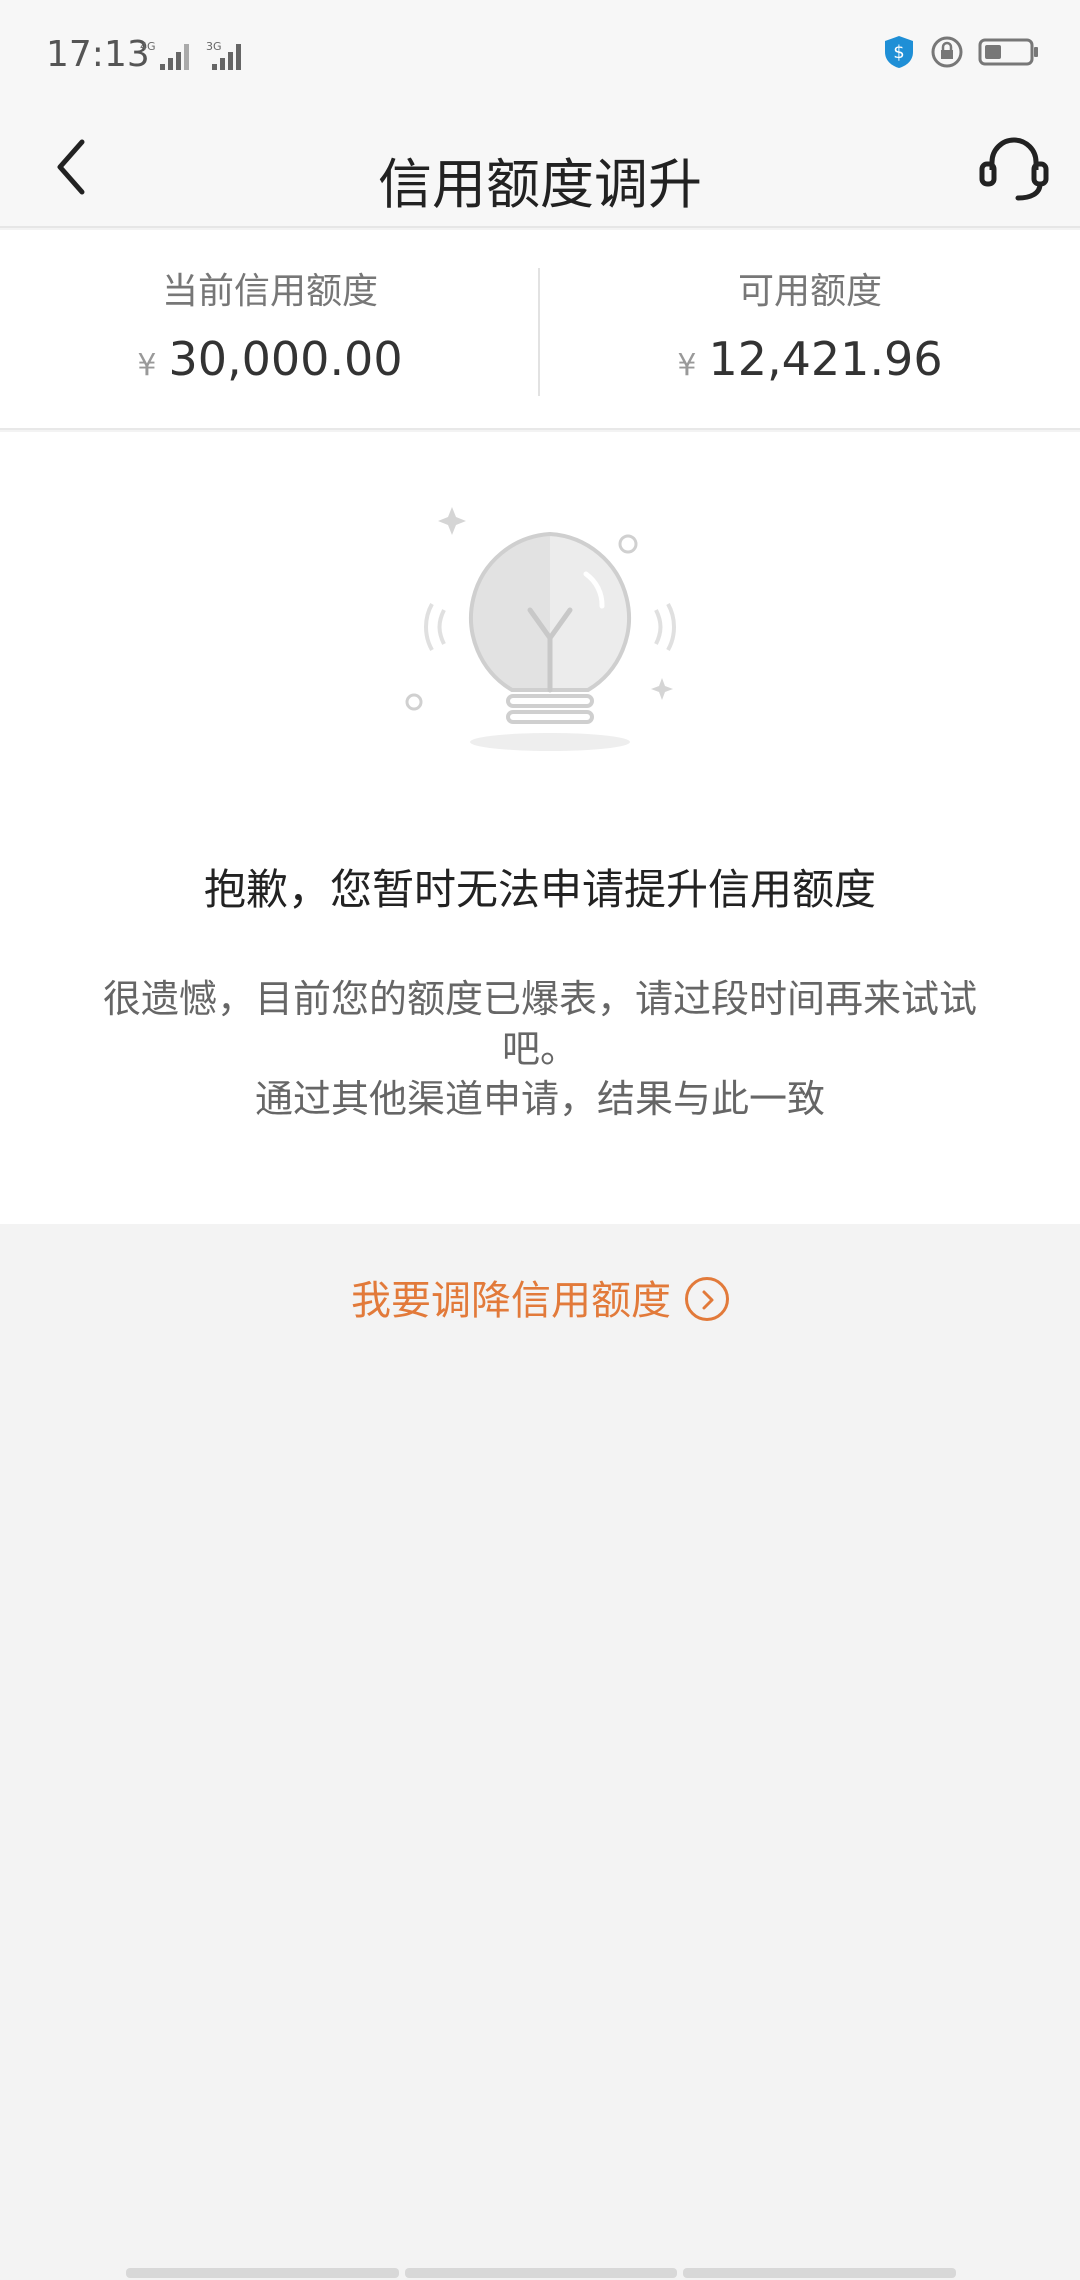 This screenshot has width=1080, height=2280. I want to click on signal-type-label: 4G, so click(148, 46).